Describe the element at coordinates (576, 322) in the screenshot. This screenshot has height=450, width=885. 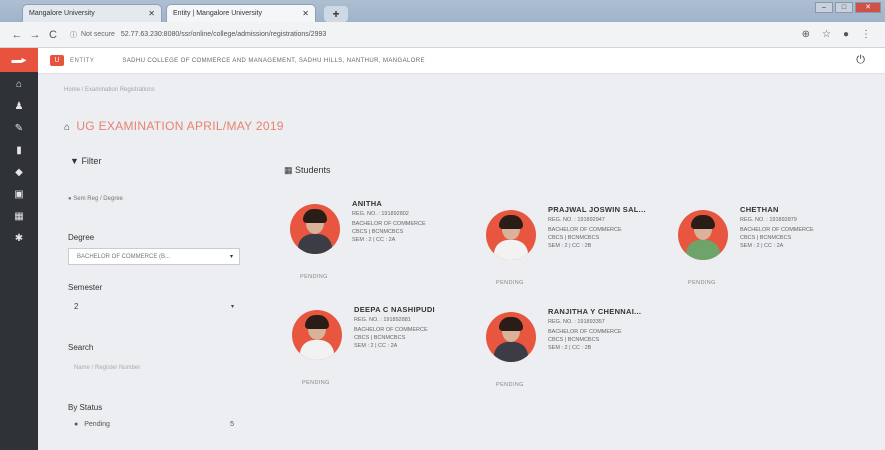
I see `student-reg: REG. NO. : 191893357` at that location.